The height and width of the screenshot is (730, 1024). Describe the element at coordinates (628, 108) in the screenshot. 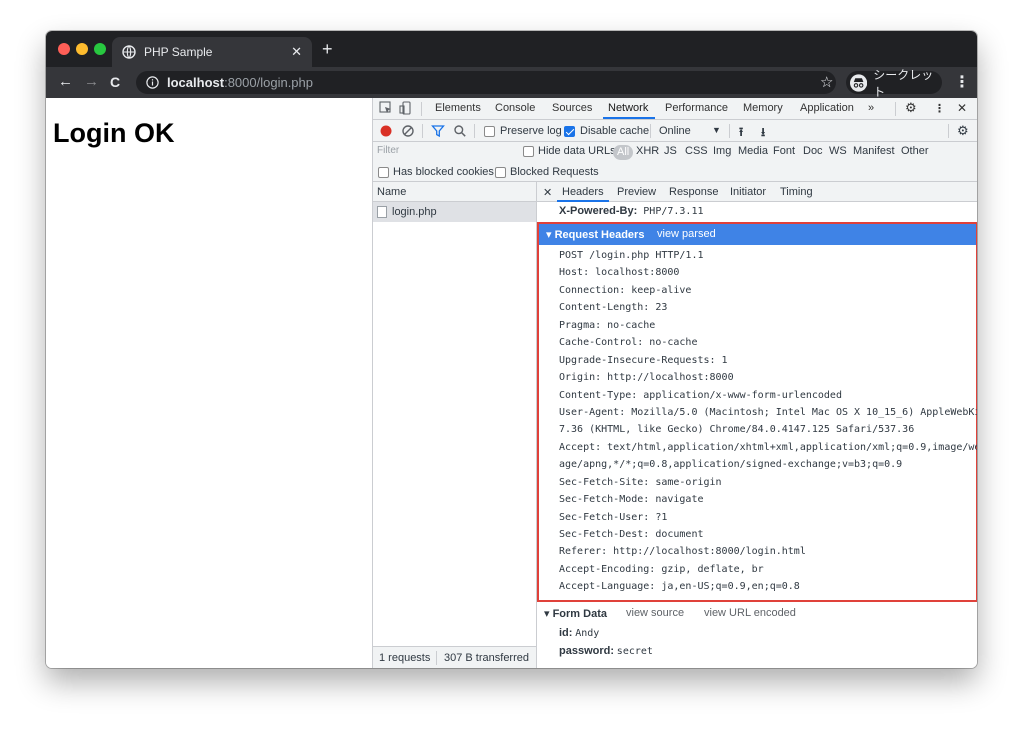

I see `tab-network: Network` at that location.